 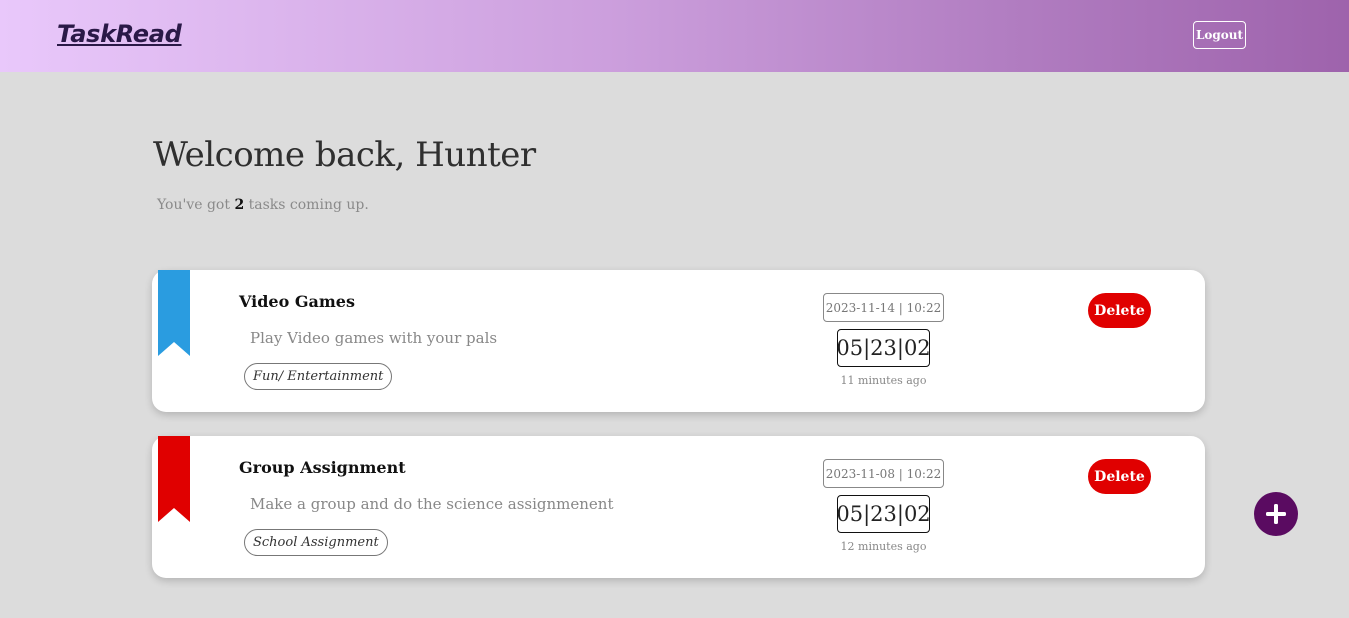 What do you see at coordinates (1219, 35) in the screenshot?
I see `logout-button: Logout` at bounding box center [1219, 35].